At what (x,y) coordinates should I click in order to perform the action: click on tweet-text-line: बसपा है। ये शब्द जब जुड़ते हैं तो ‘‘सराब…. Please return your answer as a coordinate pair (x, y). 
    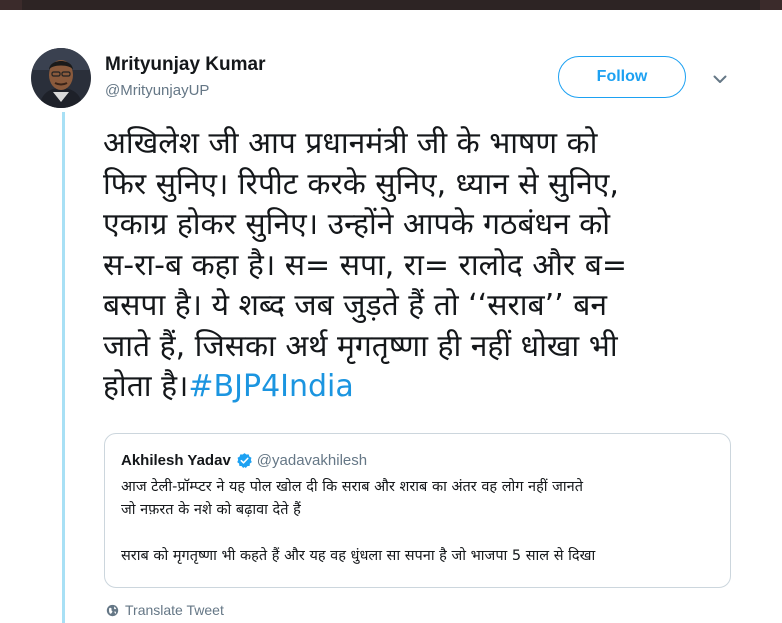
    Looking at the image, I should click on (355, 305).